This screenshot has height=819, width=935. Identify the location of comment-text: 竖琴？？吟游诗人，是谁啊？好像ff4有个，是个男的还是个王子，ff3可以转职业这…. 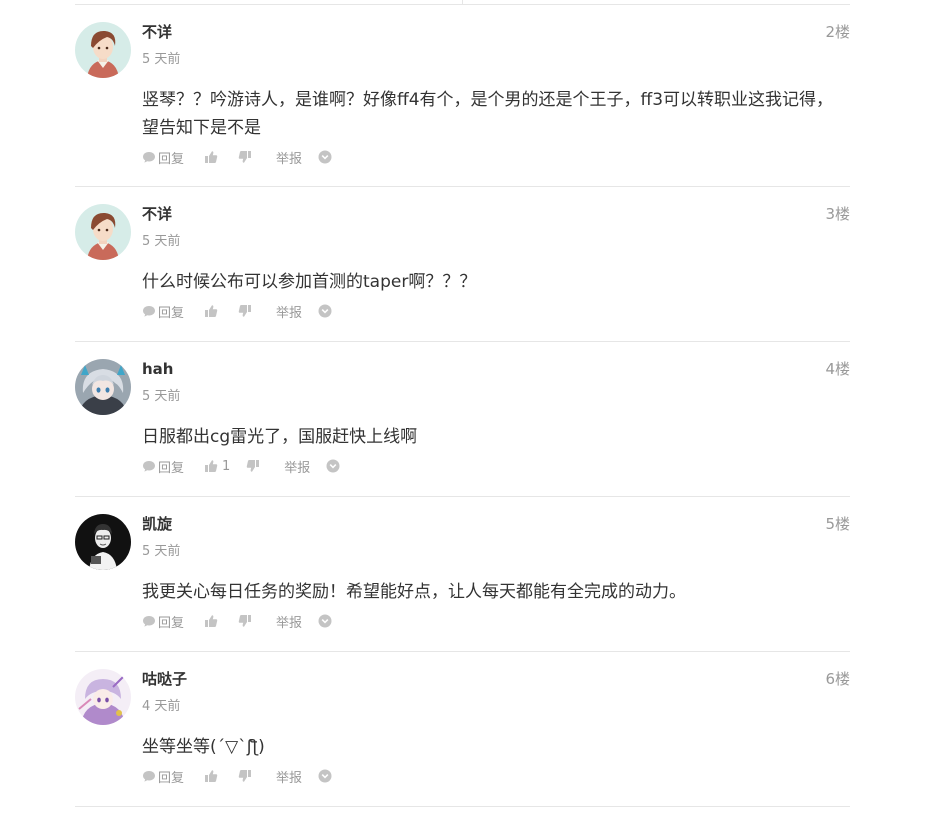
(488, 114).